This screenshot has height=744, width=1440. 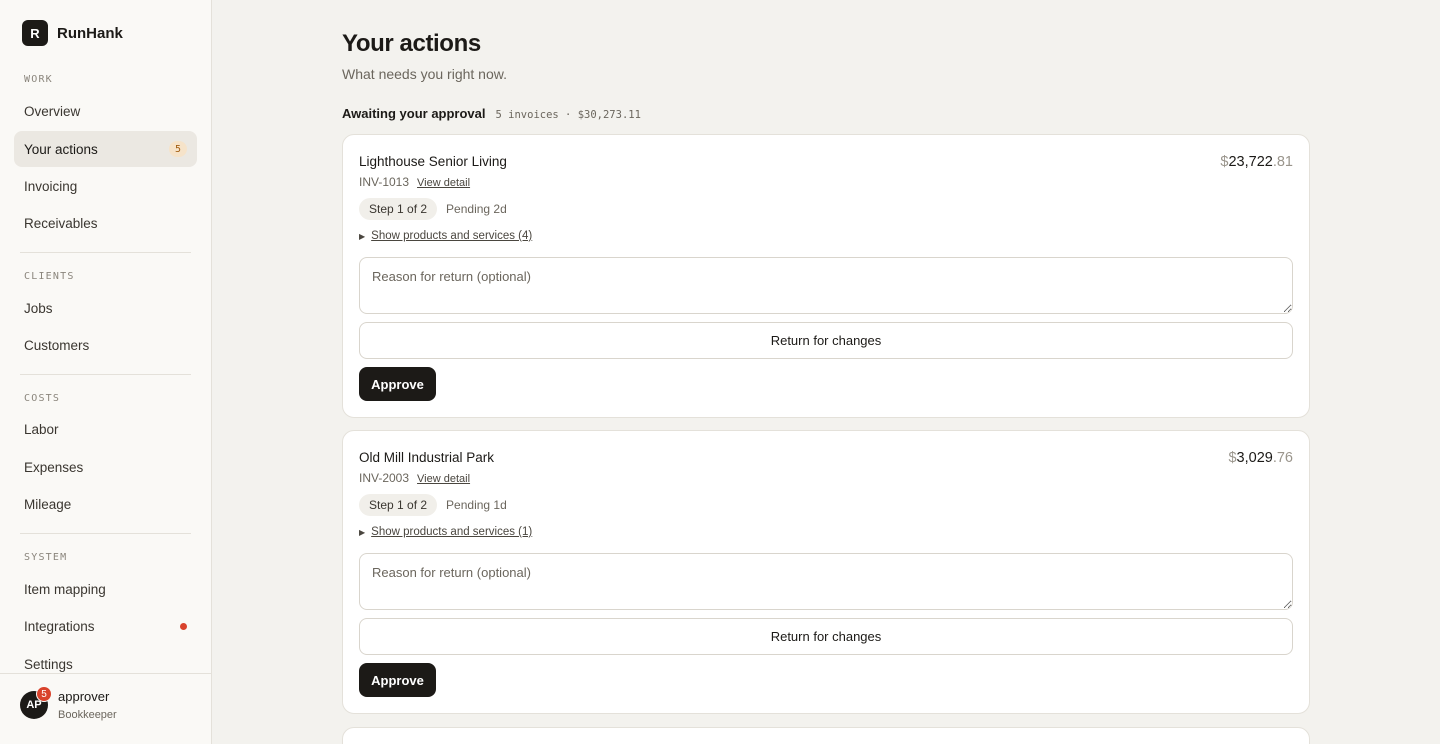 I want to click on sidebar-item-label: Expenses, so click(x=54, y=467).